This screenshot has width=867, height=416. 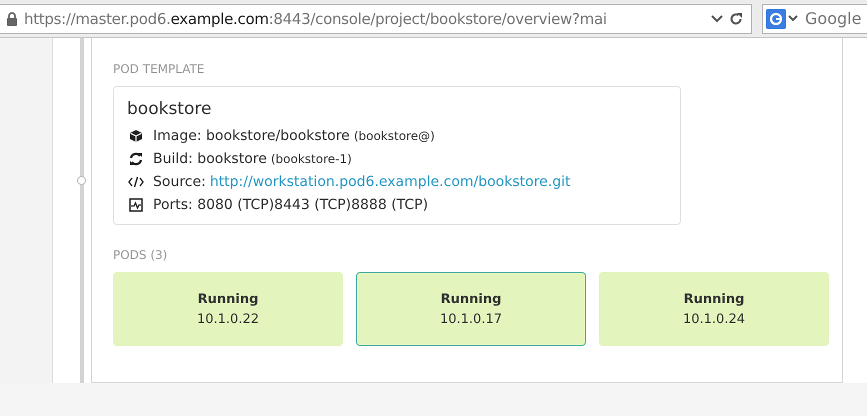 What do you see at coordinates (783, 18) in the screenshot?
I see `search-engine-icon` at bounding box center [783, 18].